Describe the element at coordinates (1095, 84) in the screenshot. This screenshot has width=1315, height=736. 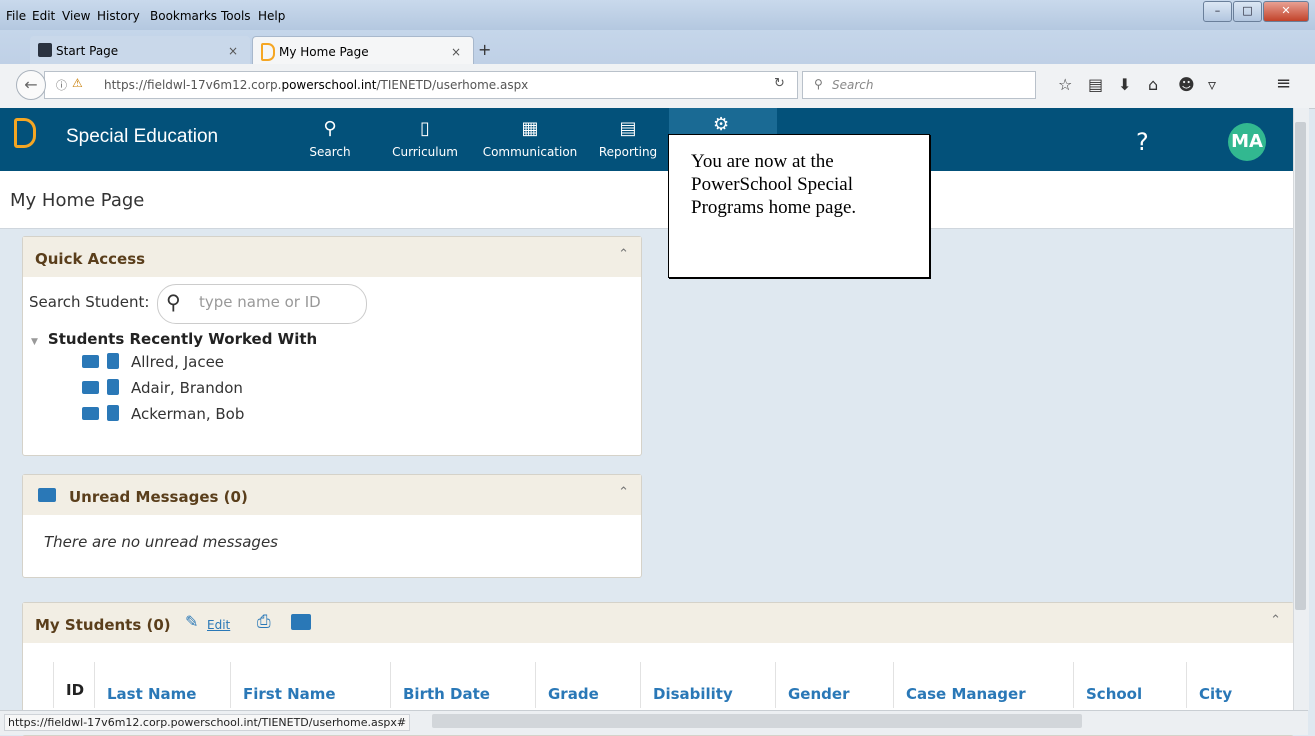
I see `reading-list-icon: ▤` at that location.